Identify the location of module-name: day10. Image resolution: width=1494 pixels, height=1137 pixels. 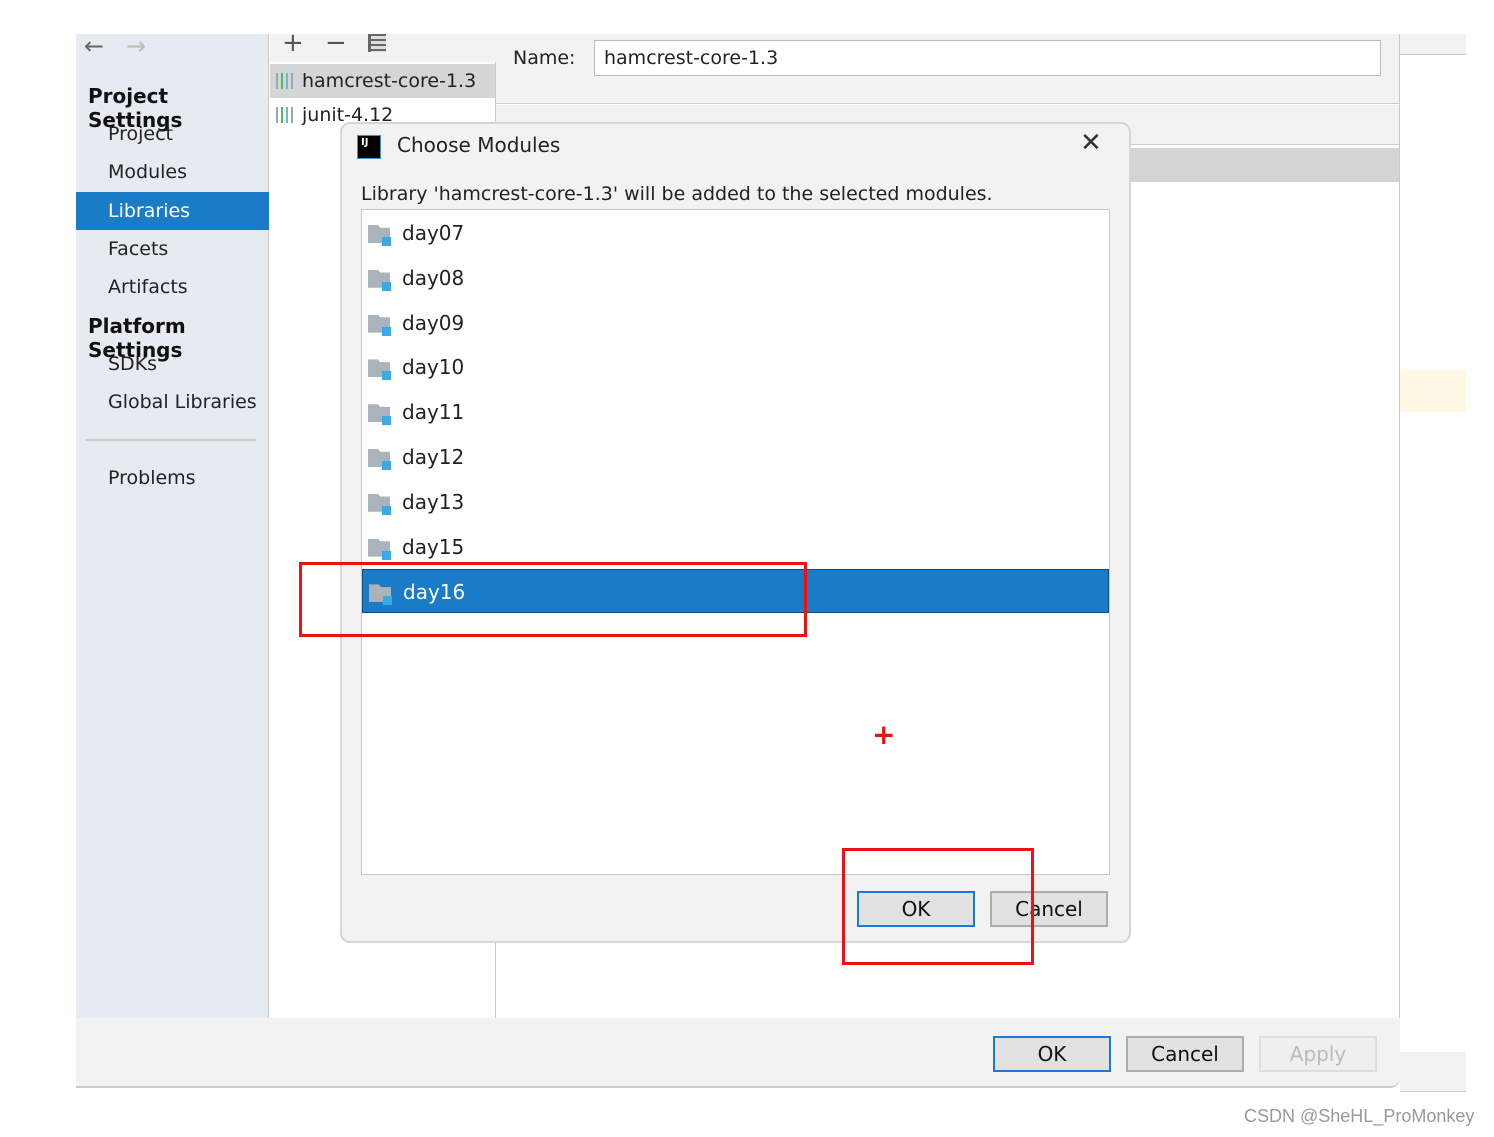
(433, 367).